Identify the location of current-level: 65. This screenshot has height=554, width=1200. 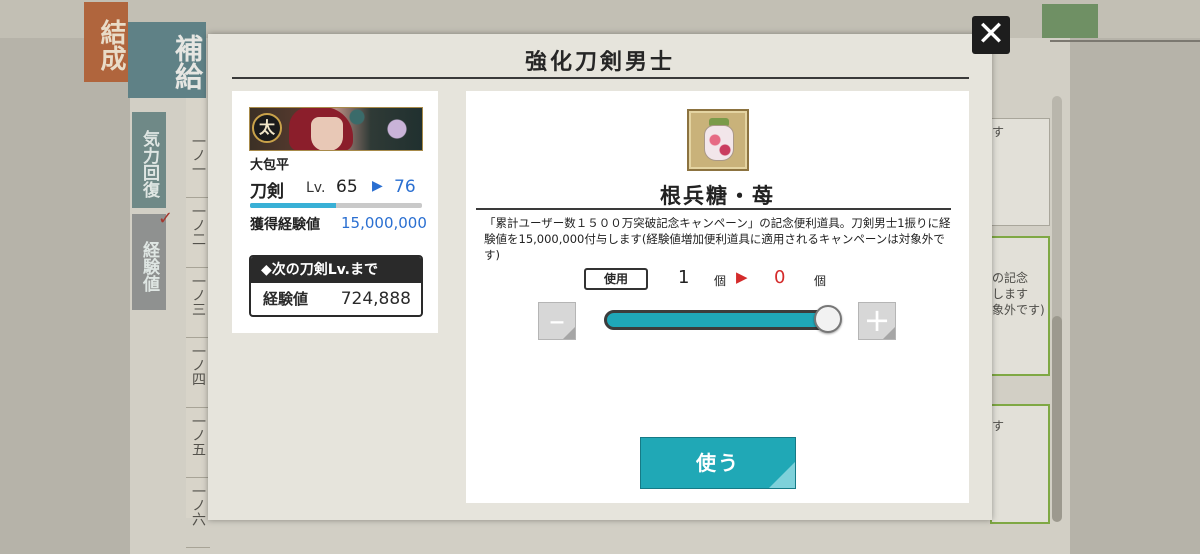
(347, 187).